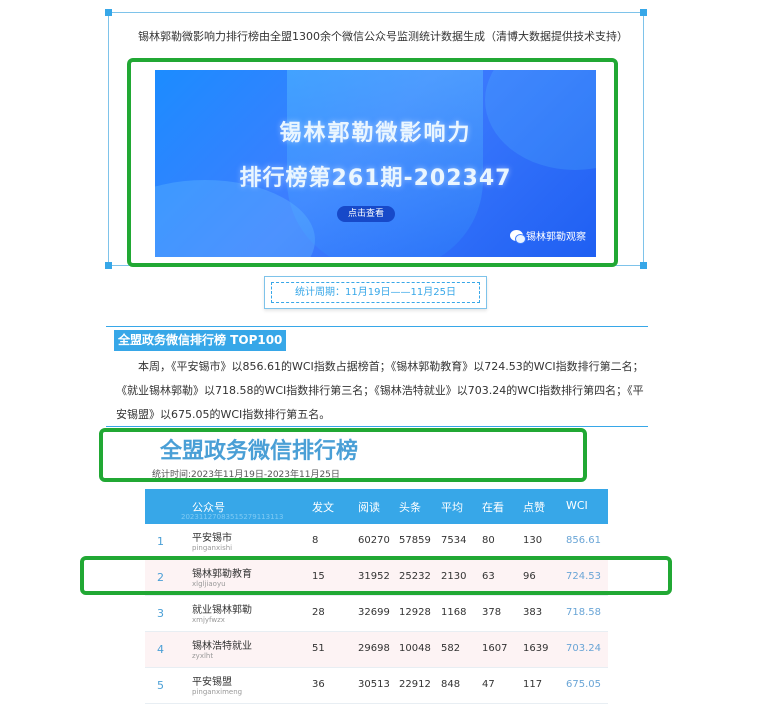 The image size is (767, 704). Describe the element at coordinates (160, 541) in the screenshot. I see `rank-number: 1` at that location.